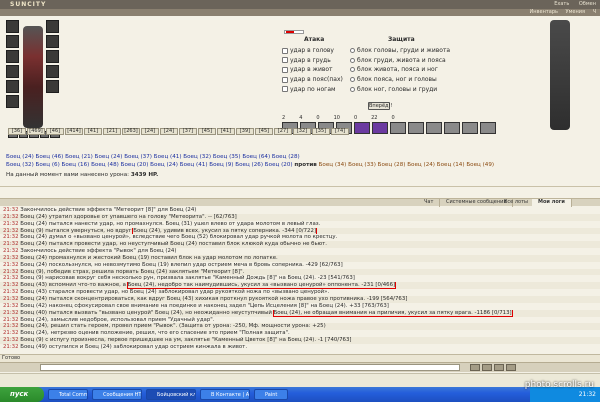  Describe the element at coordinates (587, 4) in the screenshot. I see `top-link-exchange: Обмен` at that location.